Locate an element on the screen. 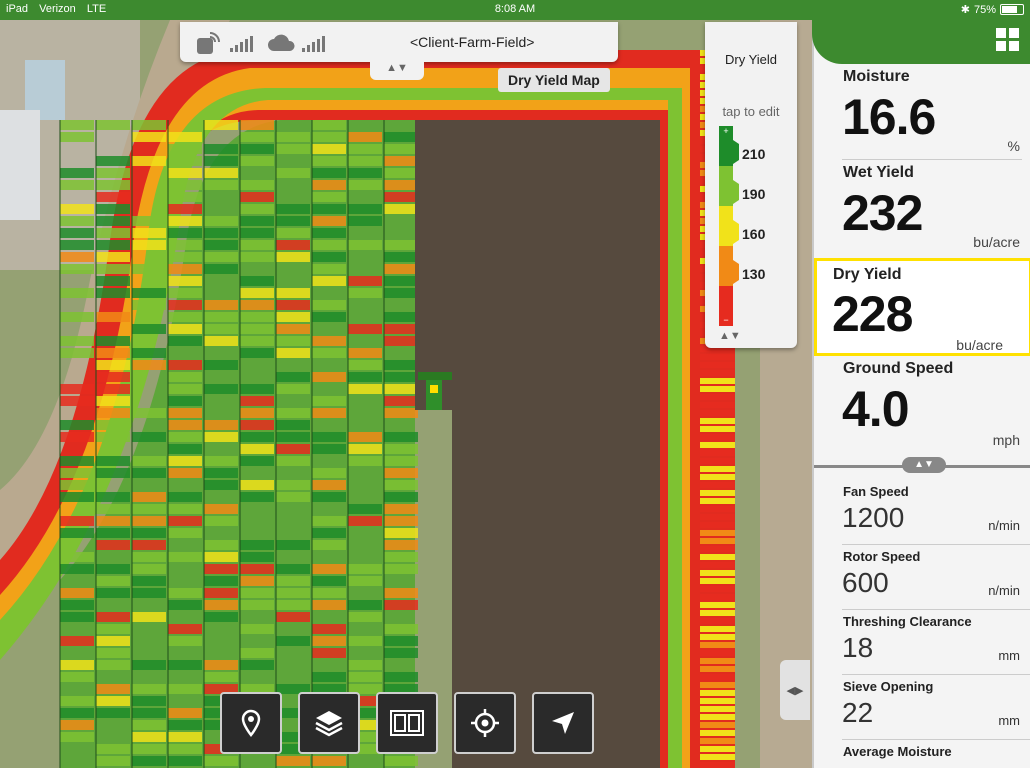  legend-toggle: ▲▼ is located at coordinates (730, 336).